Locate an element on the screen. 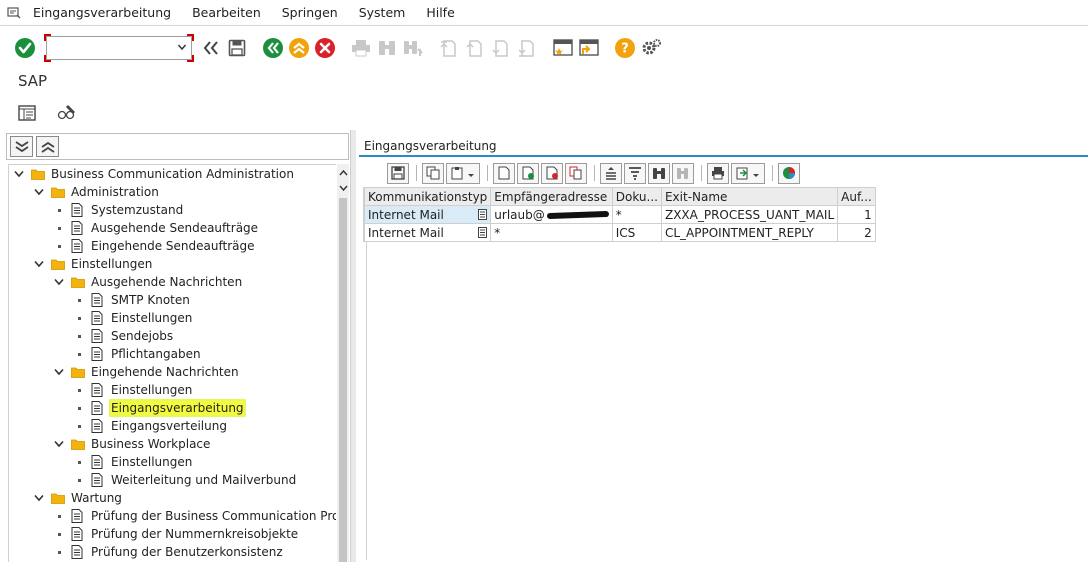 This screenshot has width=1088, height=562. menu-eingangsverarbeitung: Eingangsverarbeitung is located at coordinates (102, 12).